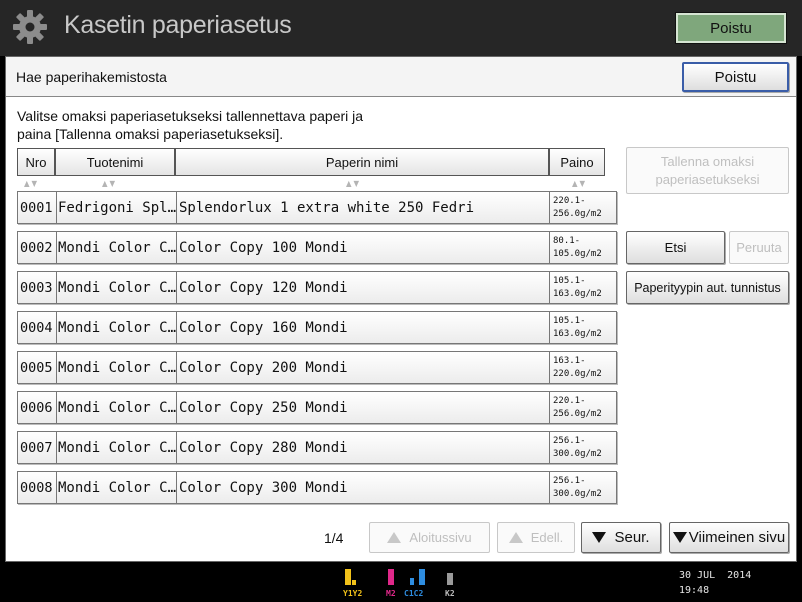 The height and width of the screenshot is (602, 802). What do you see at coordinates (362, 407) in the screenshot?
I see `row-paper-name: Color Copy 250 Mondi` at bounding box center [362, 407].